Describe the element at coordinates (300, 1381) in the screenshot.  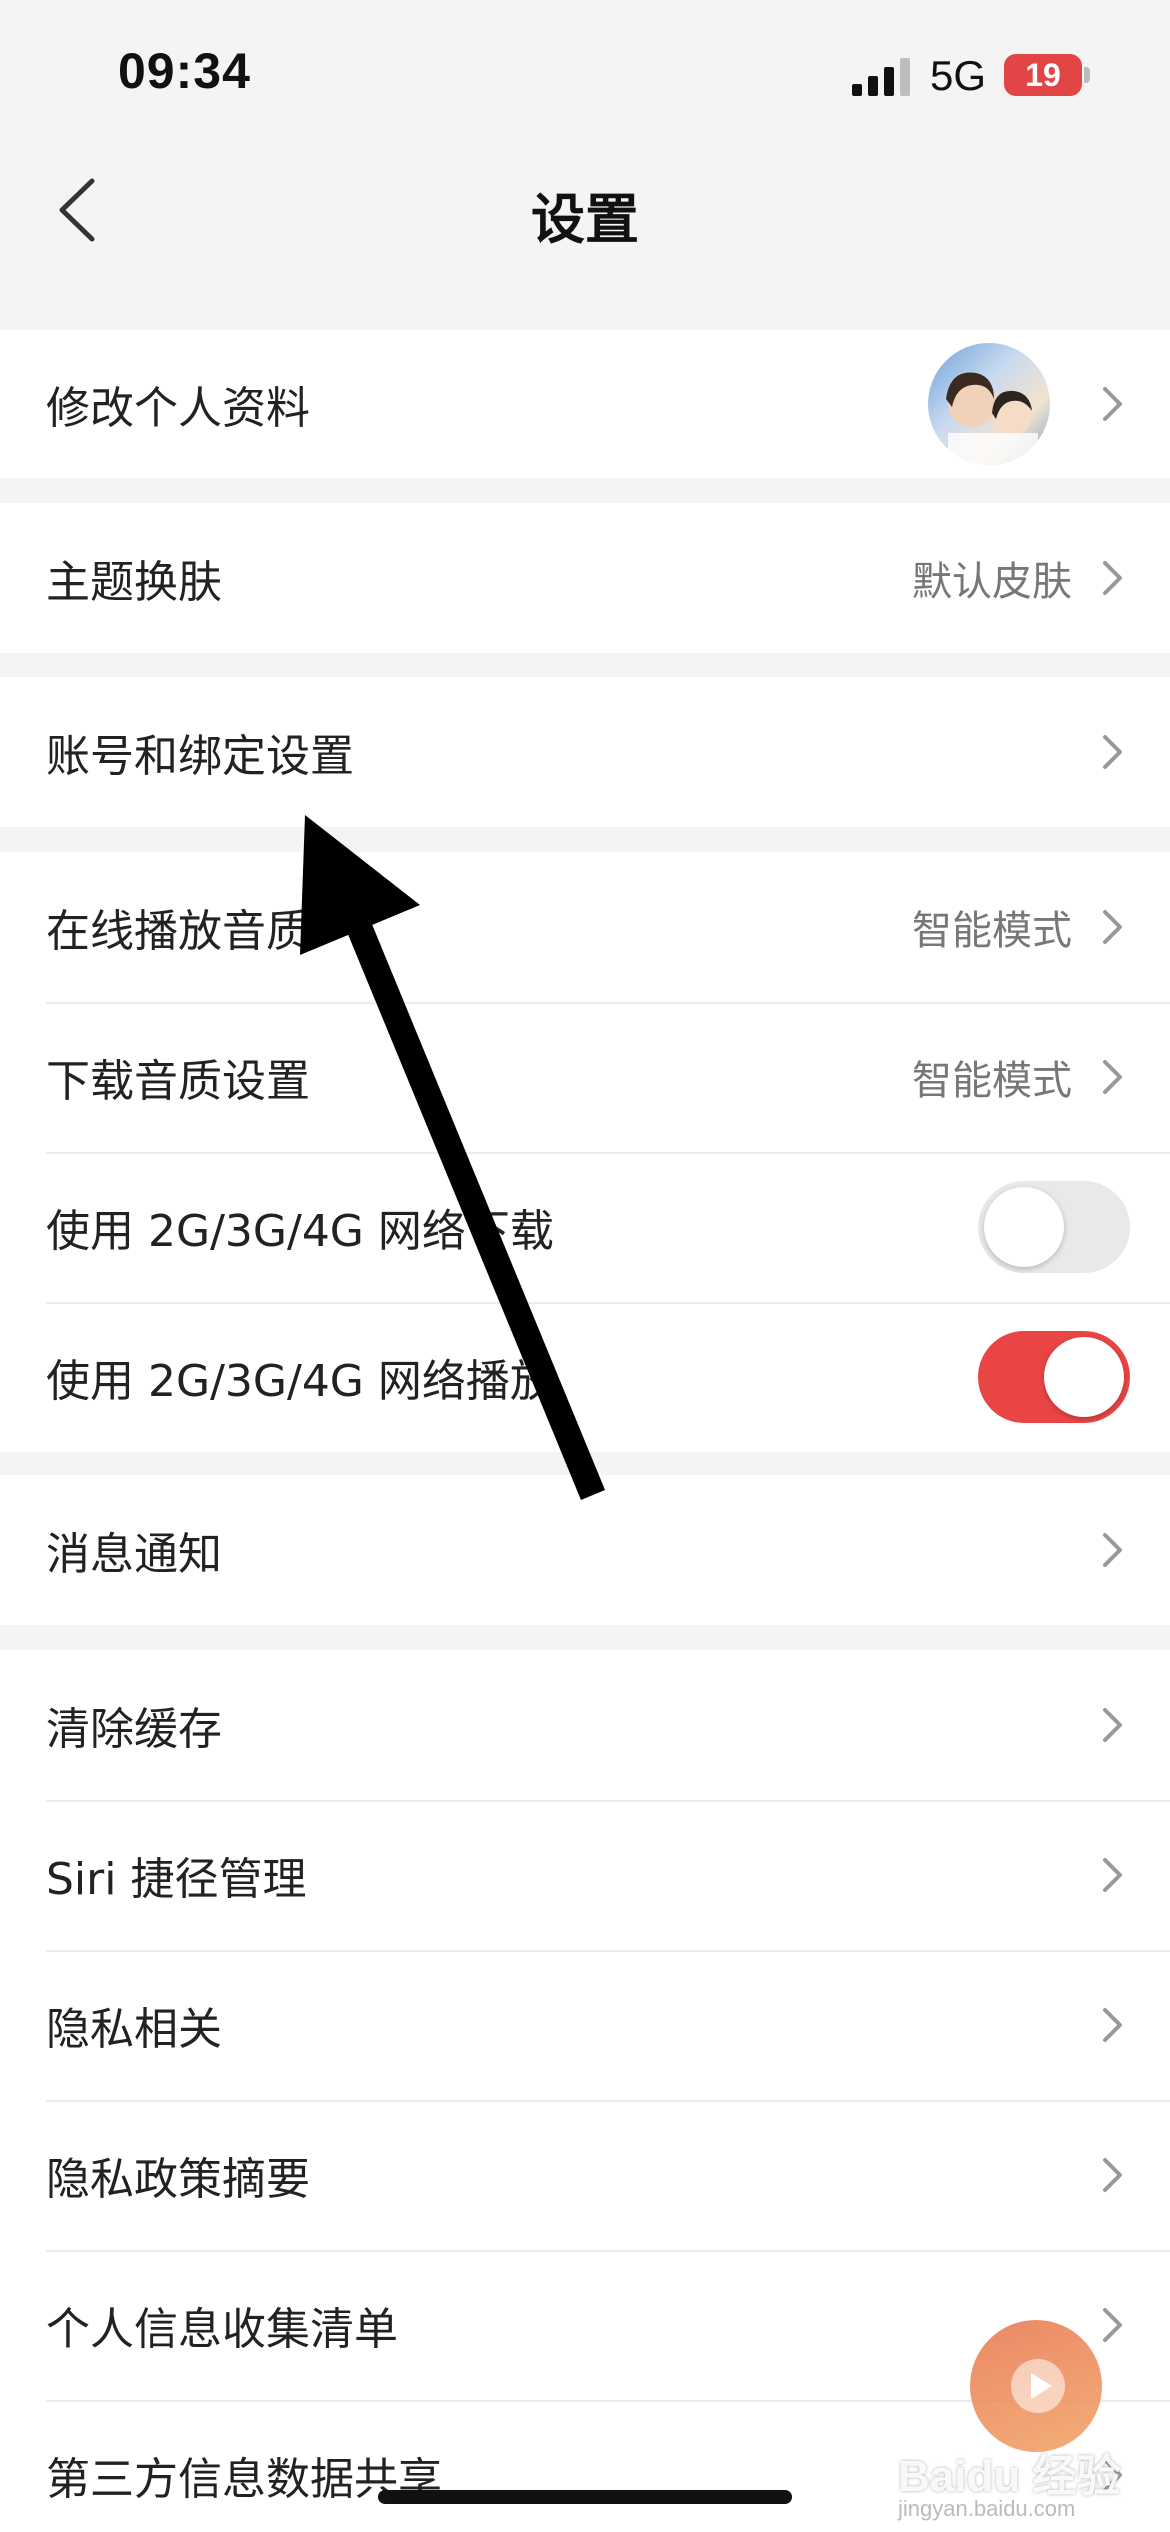
I see `row-label: 使用 2G/3G/4G 网络播放` at that location.